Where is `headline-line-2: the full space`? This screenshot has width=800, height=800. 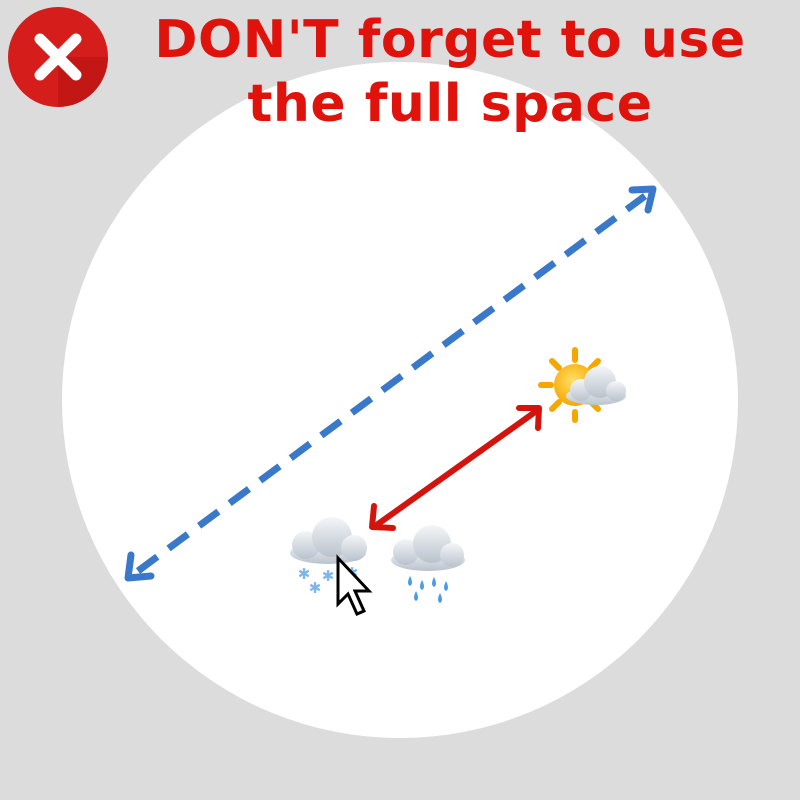 headline-line-2: the full space is located at coordinates (450, 104).